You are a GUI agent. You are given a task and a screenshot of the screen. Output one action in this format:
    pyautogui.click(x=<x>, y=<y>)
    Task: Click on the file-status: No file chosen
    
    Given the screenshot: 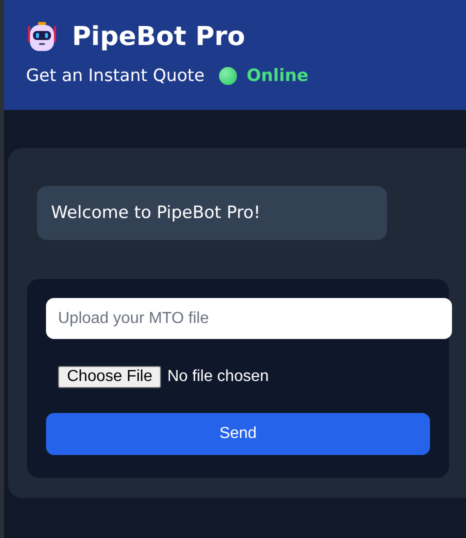 What is the action you would take?
    pyautogui.click(x=218, y=377)
    